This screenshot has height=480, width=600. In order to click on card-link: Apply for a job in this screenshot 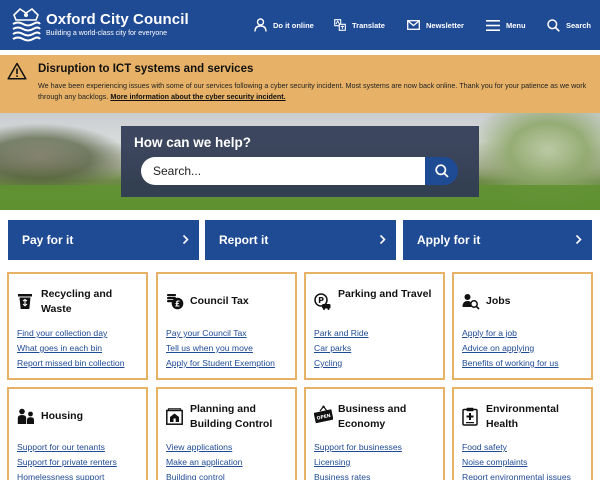, I will do `click(510, 333)`.